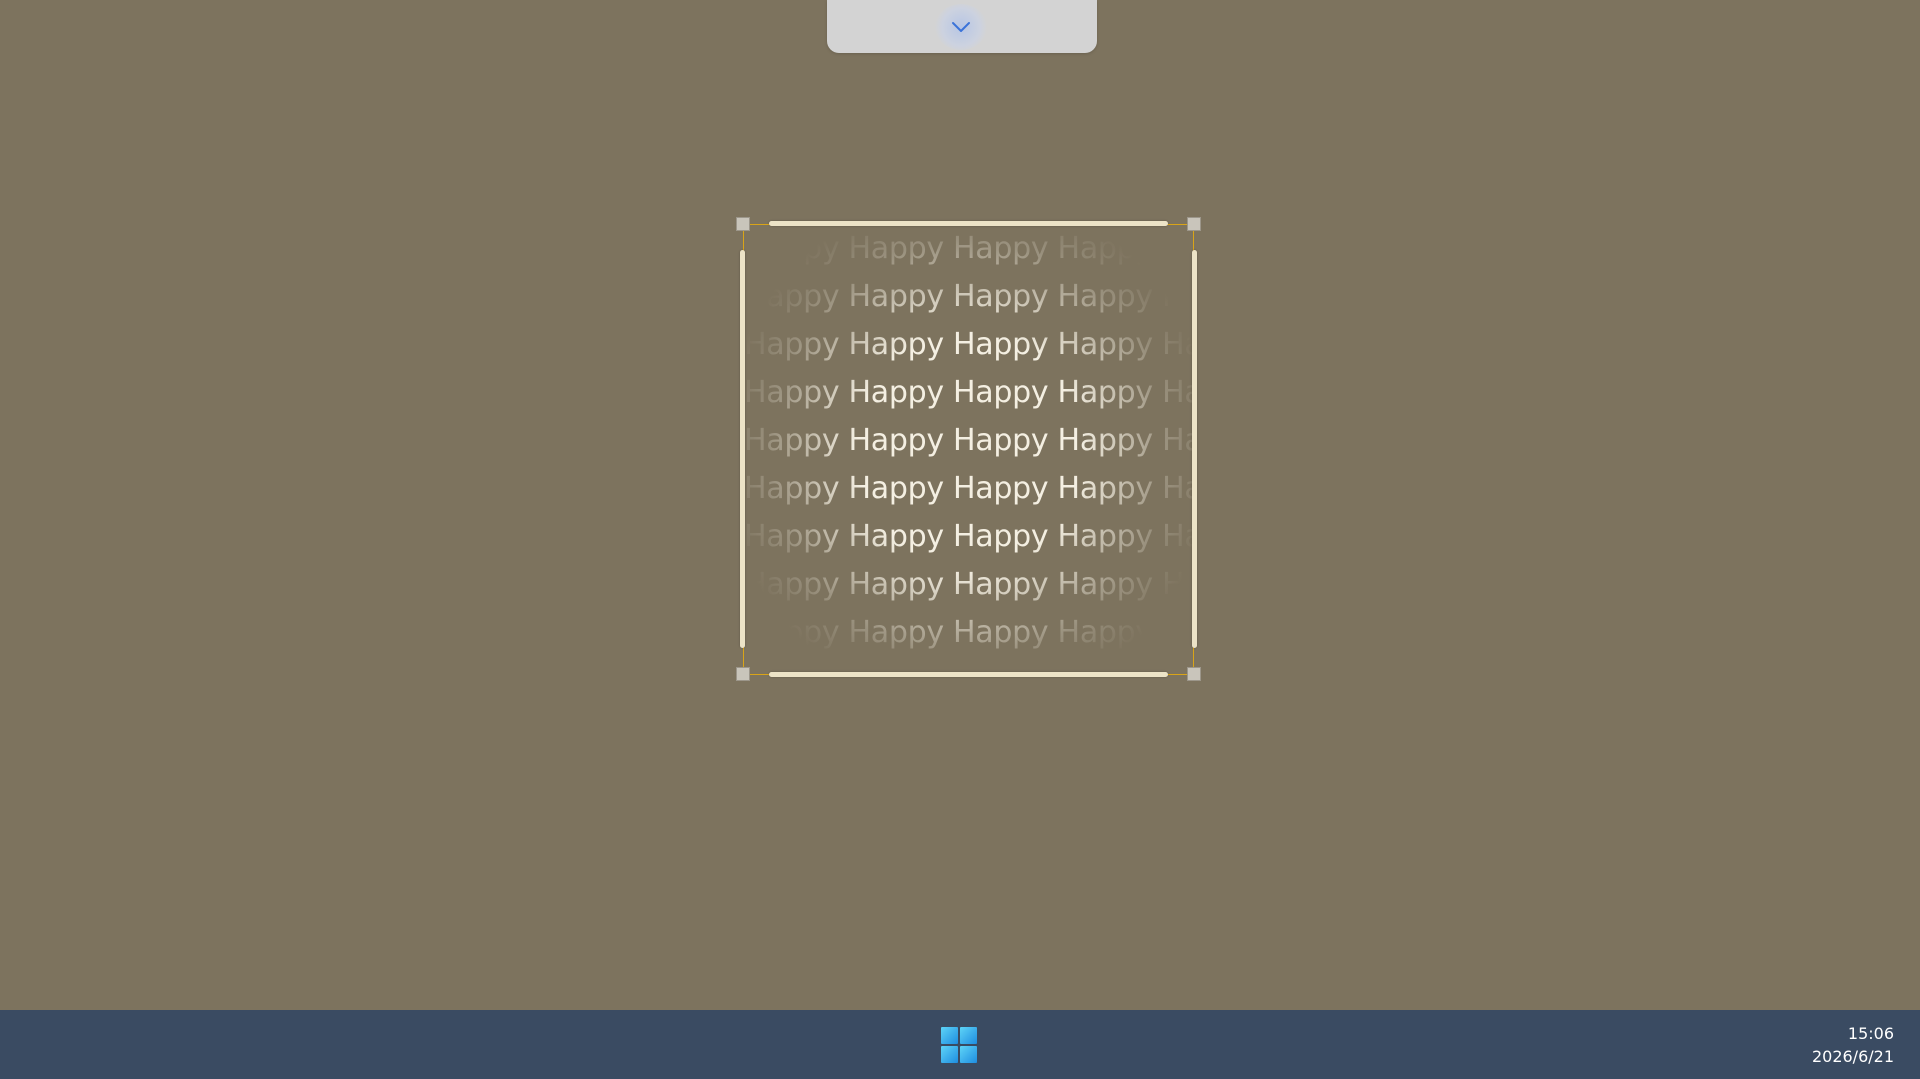  I want to click on bottom-right-corner-handle, so click(1194, 674).